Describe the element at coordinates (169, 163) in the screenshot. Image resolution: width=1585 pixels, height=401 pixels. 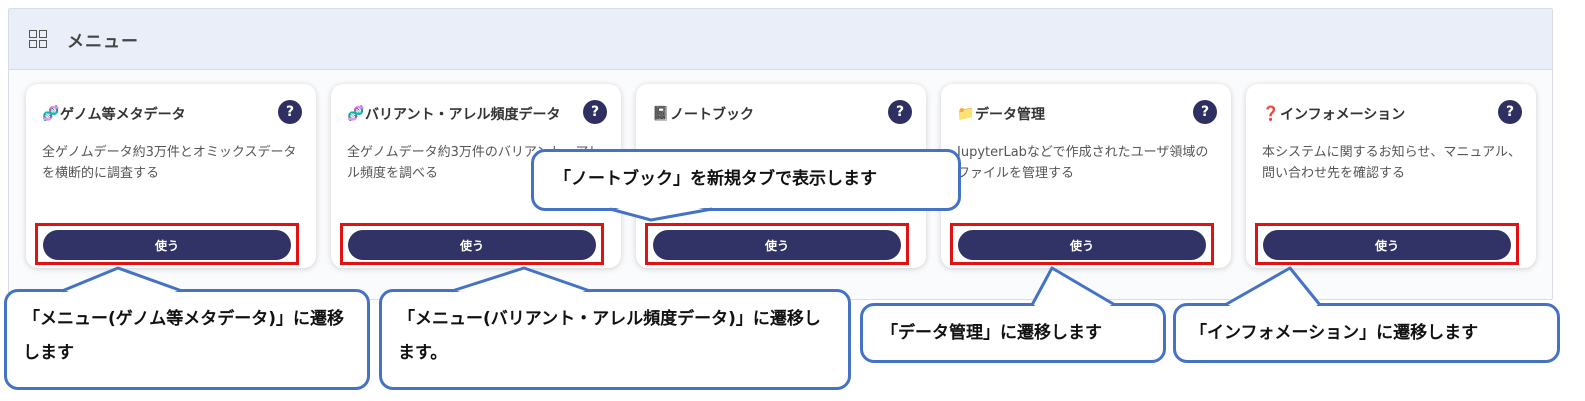
I see `card-description: 全ゲノムデータ約3万件とオミックスデータを横断的に調査する` at that location.